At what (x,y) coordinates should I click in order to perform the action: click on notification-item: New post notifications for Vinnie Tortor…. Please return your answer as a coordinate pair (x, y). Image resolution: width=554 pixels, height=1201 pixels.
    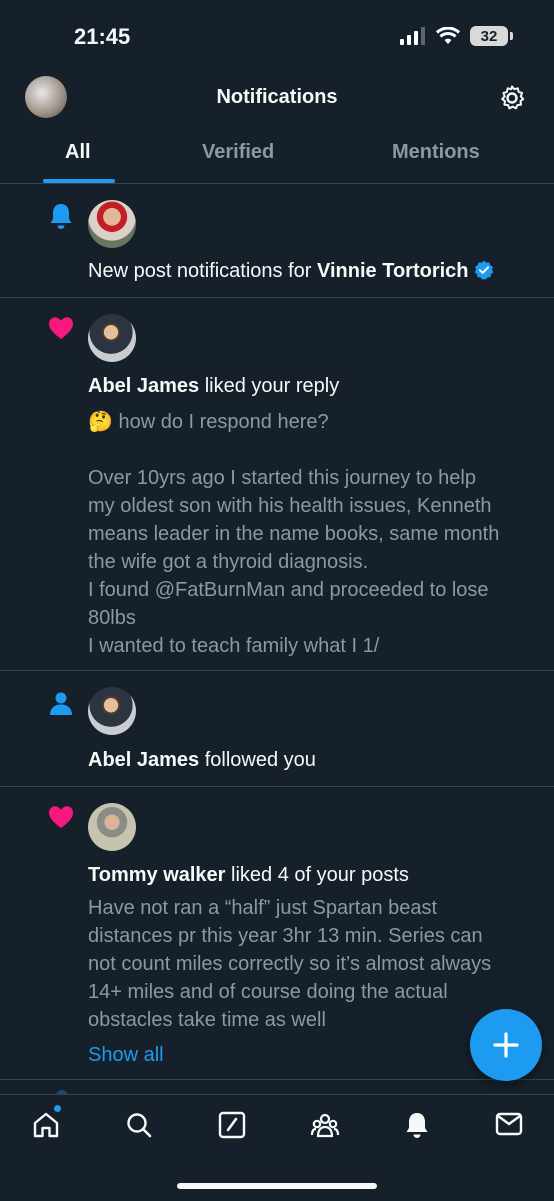
    Looking at the image, I should click on (277, 241).